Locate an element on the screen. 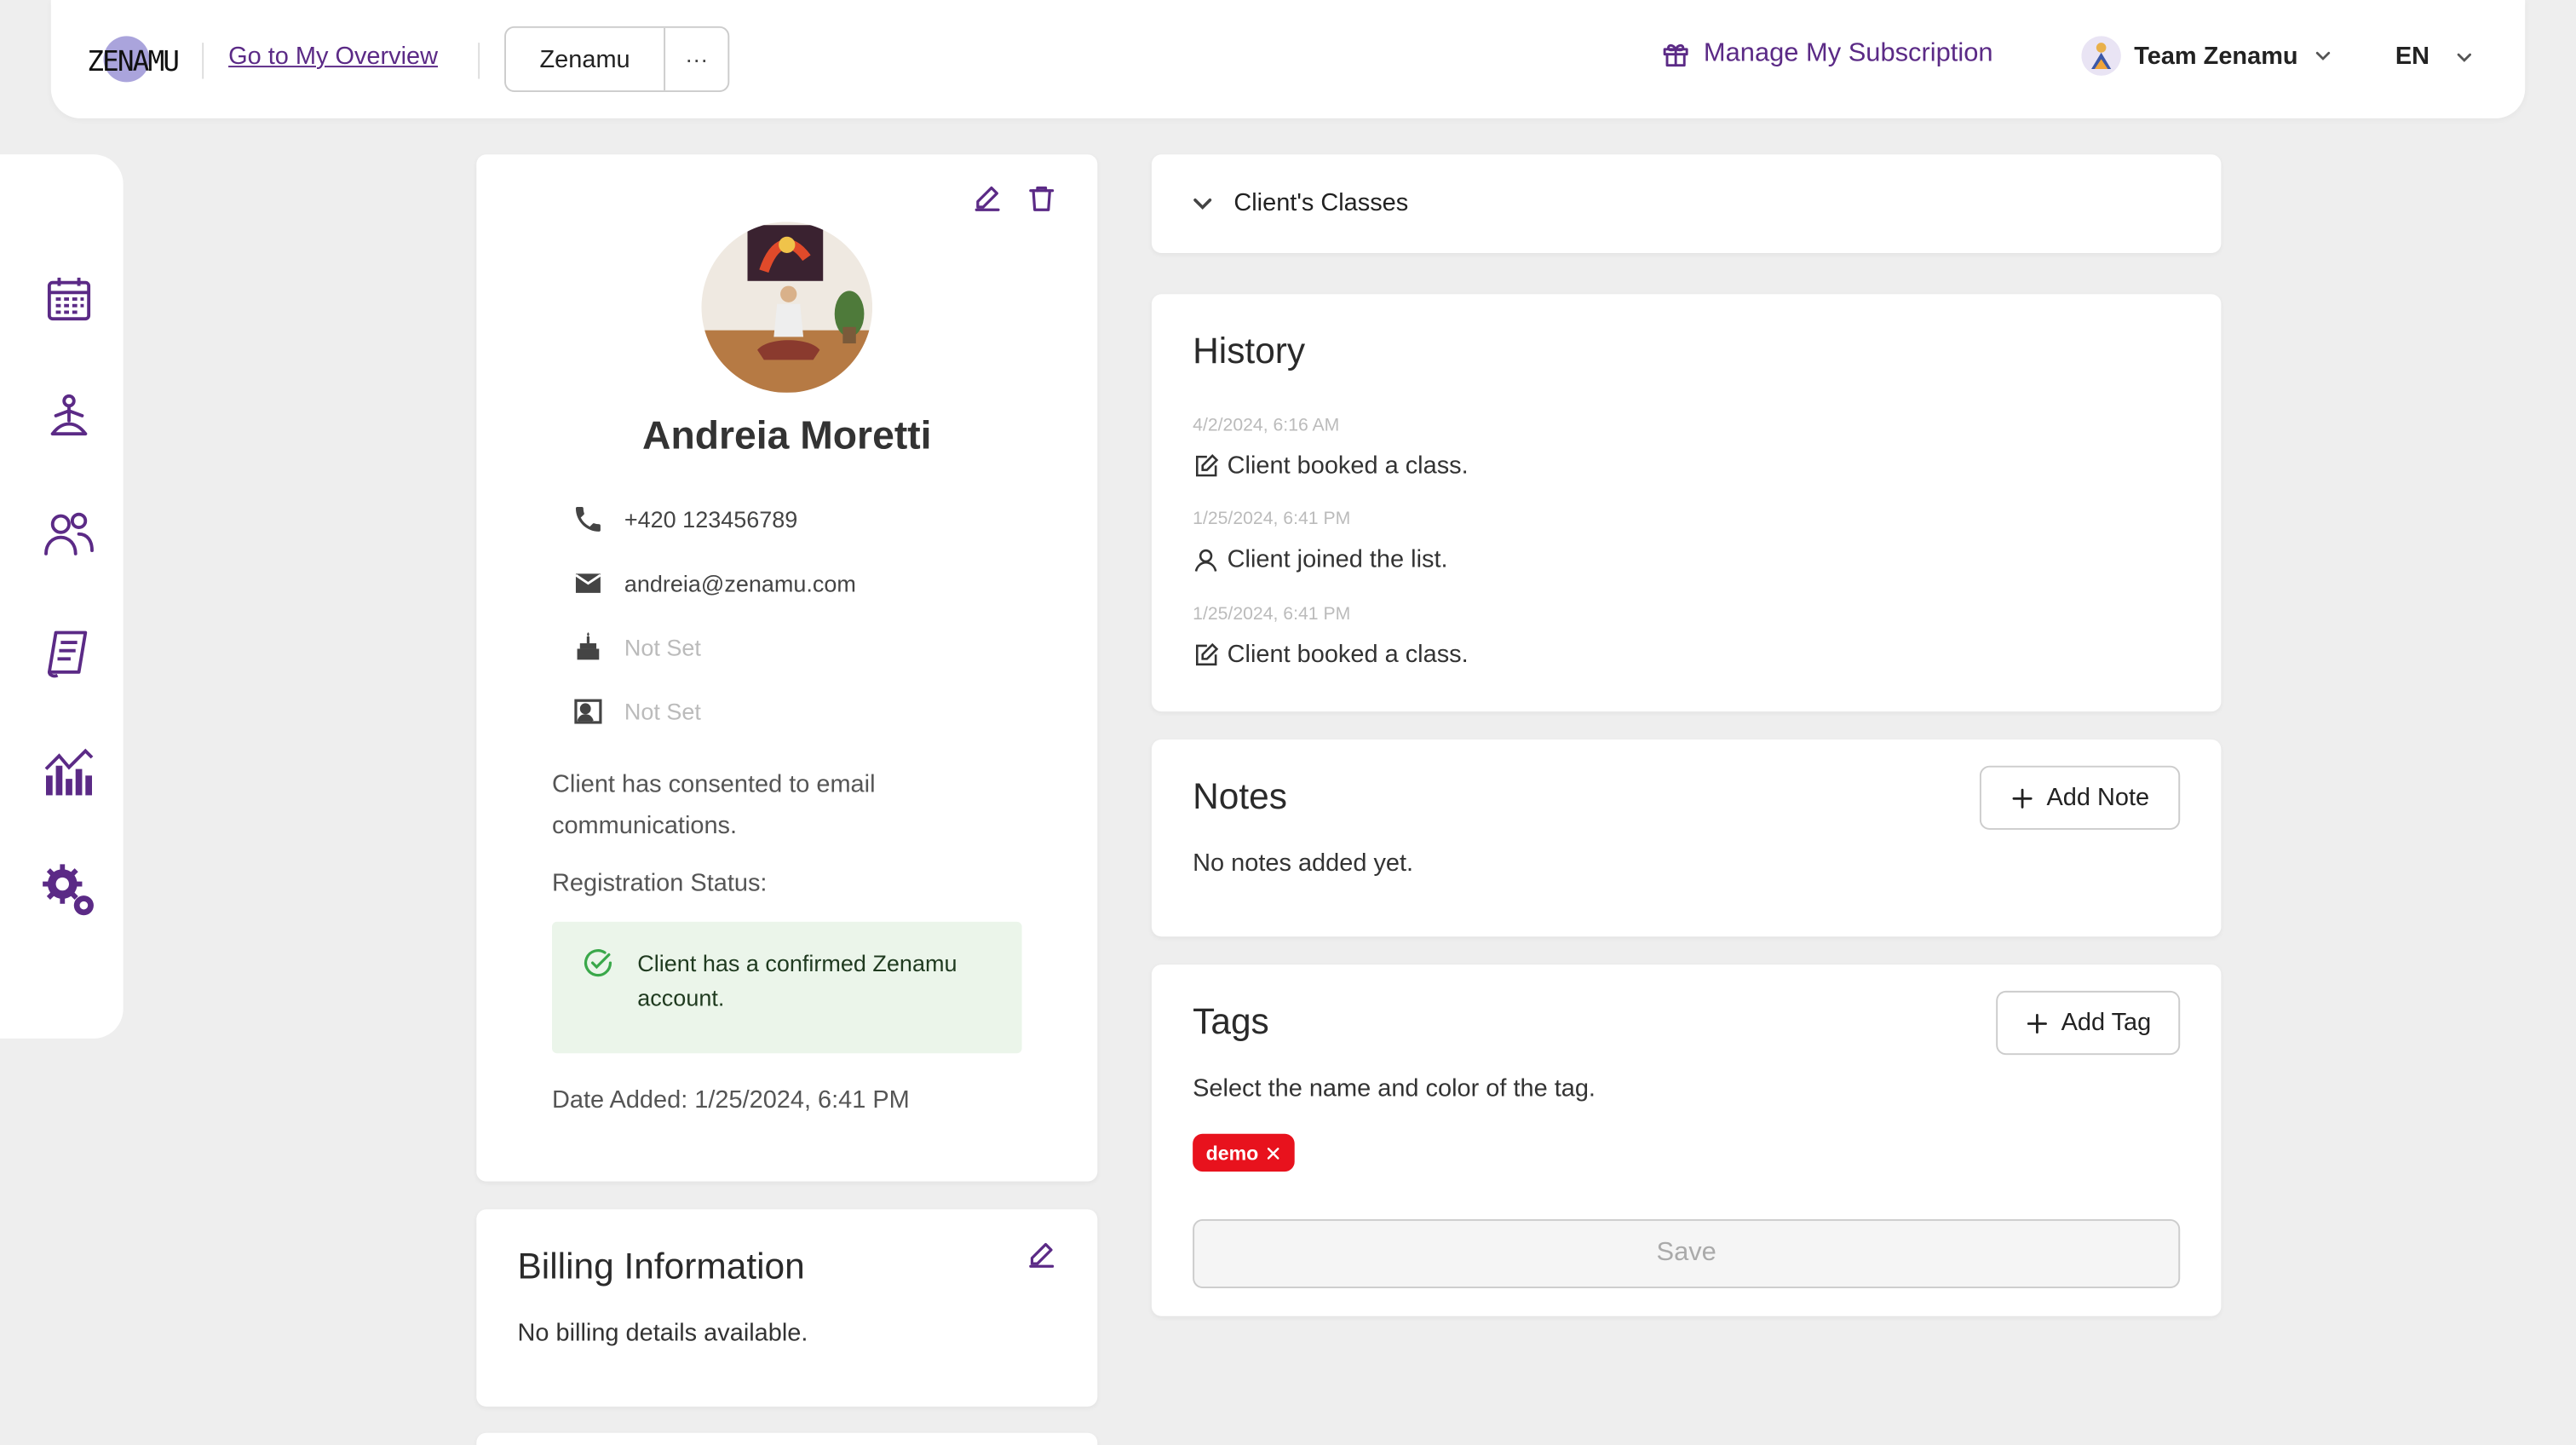 The height and width of the screenshot is (1445, 2576). language-label: EN is located at coordinates (2412, 57).